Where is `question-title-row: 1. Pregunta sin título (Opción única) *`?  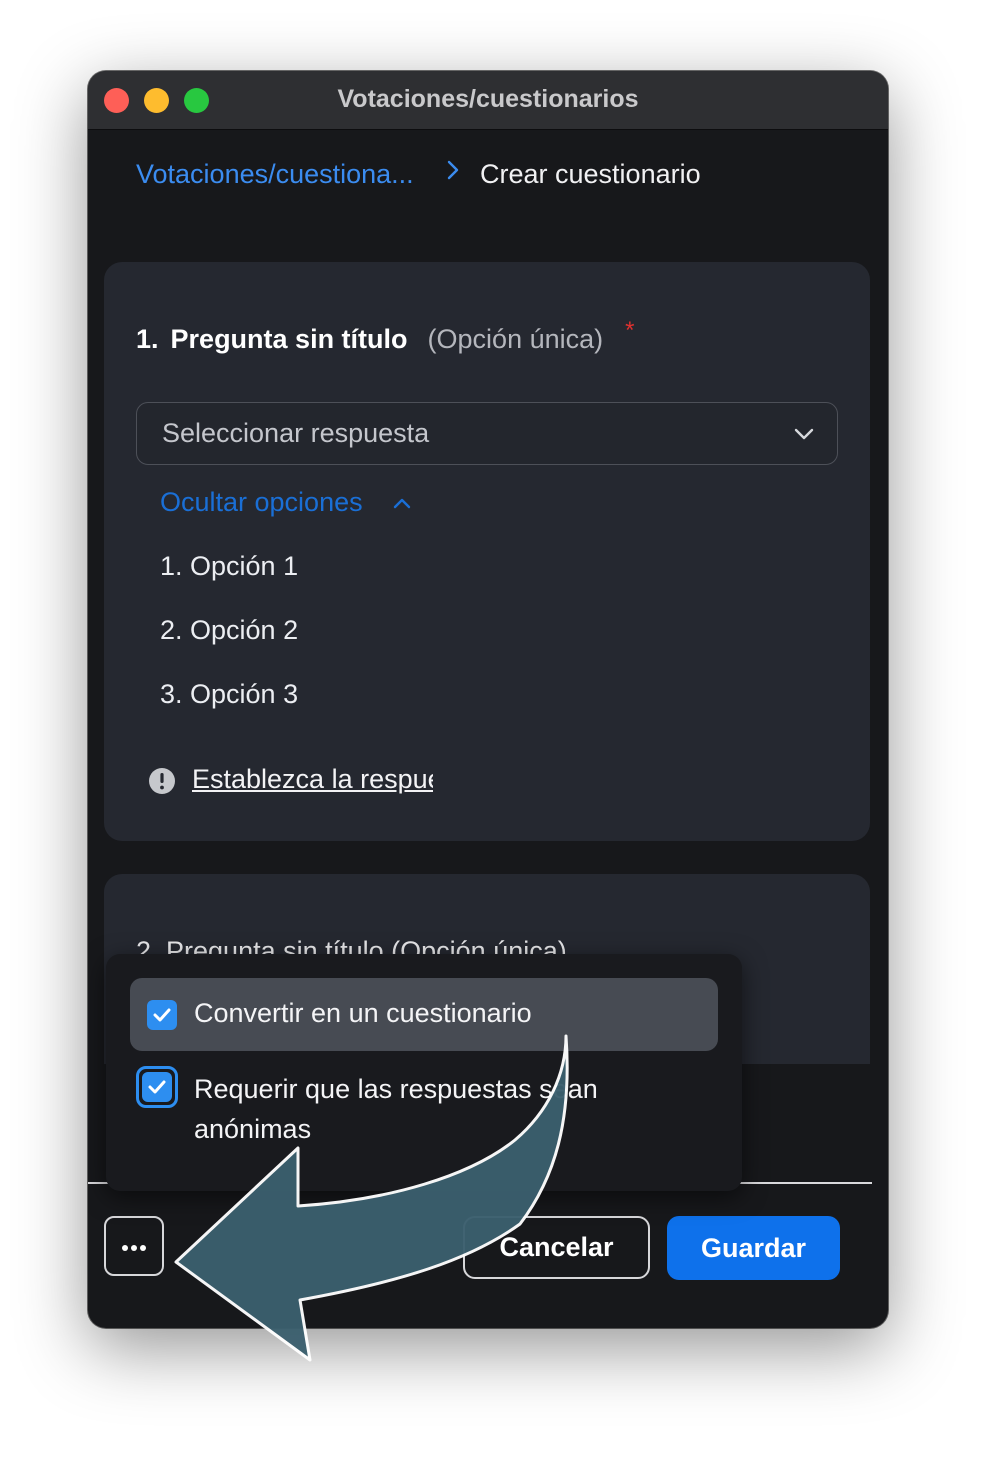
question-title-row: 1. Pregunta sin título (Opción única) * is located at coordinates (385, 336).